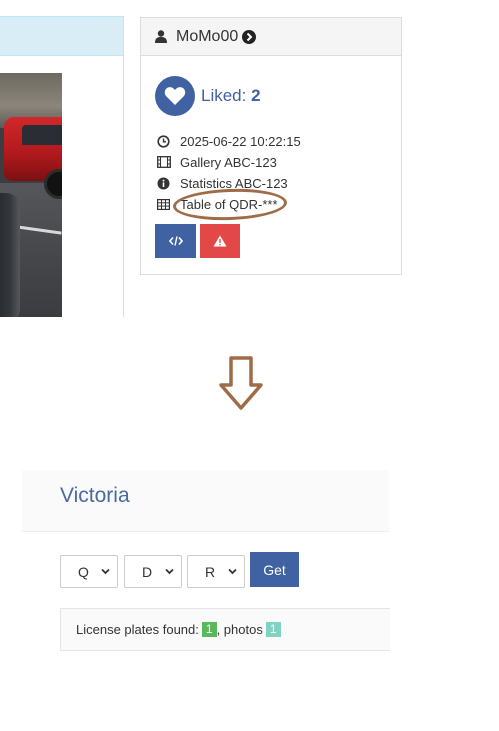 The width and height of the screenshot is (499, 731). Describe the element at coordinates (271, 37) in the screenshot. I see `user-card-header: MoMo00` at that location.